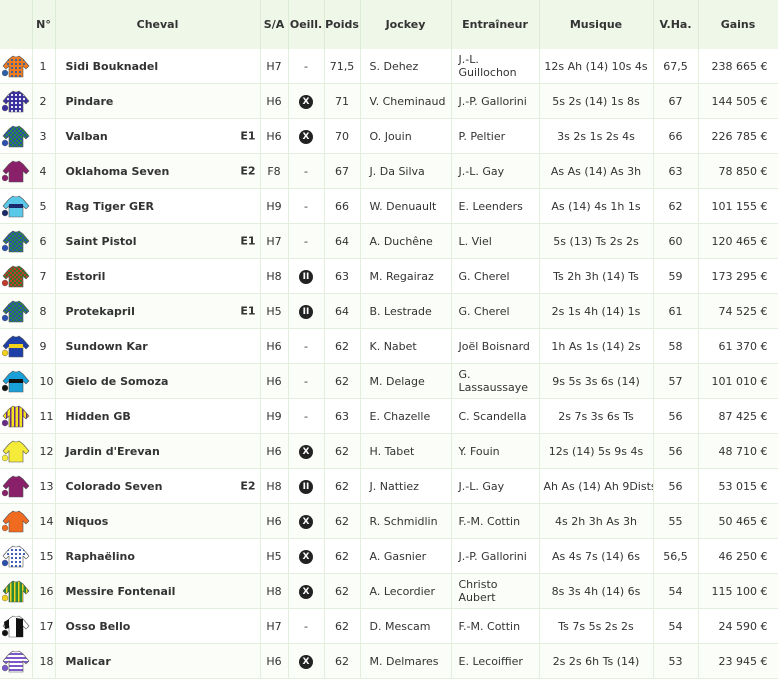 This screenshot has height=682, width=778. What do you see at coordinates (495, 24) in the screenshot?
I see `trainer-header: Entraîneur` at bounding box center [495, 24].